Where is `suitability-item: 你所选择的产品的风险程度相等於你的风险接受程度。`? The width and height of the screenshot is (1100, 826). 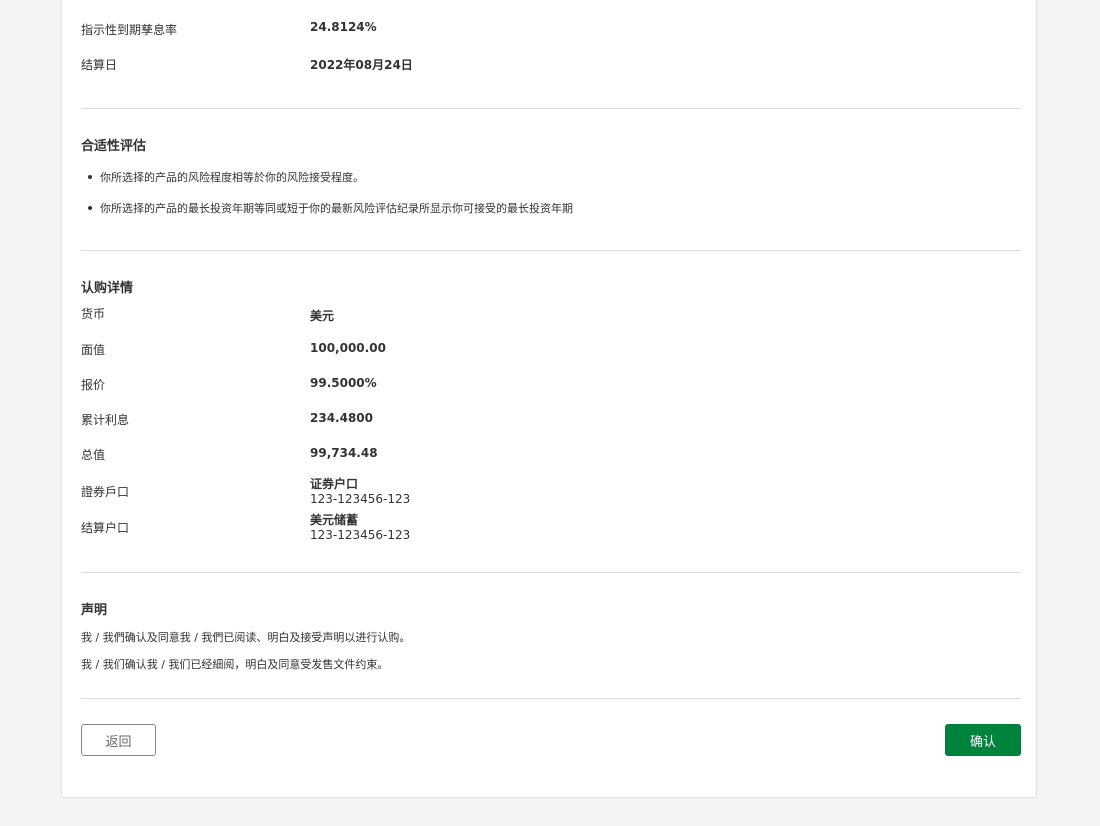 suitability-item: 你所选择的产品的风险程度相等於你的风险接受程度。 is located at coordinates (226, 177).